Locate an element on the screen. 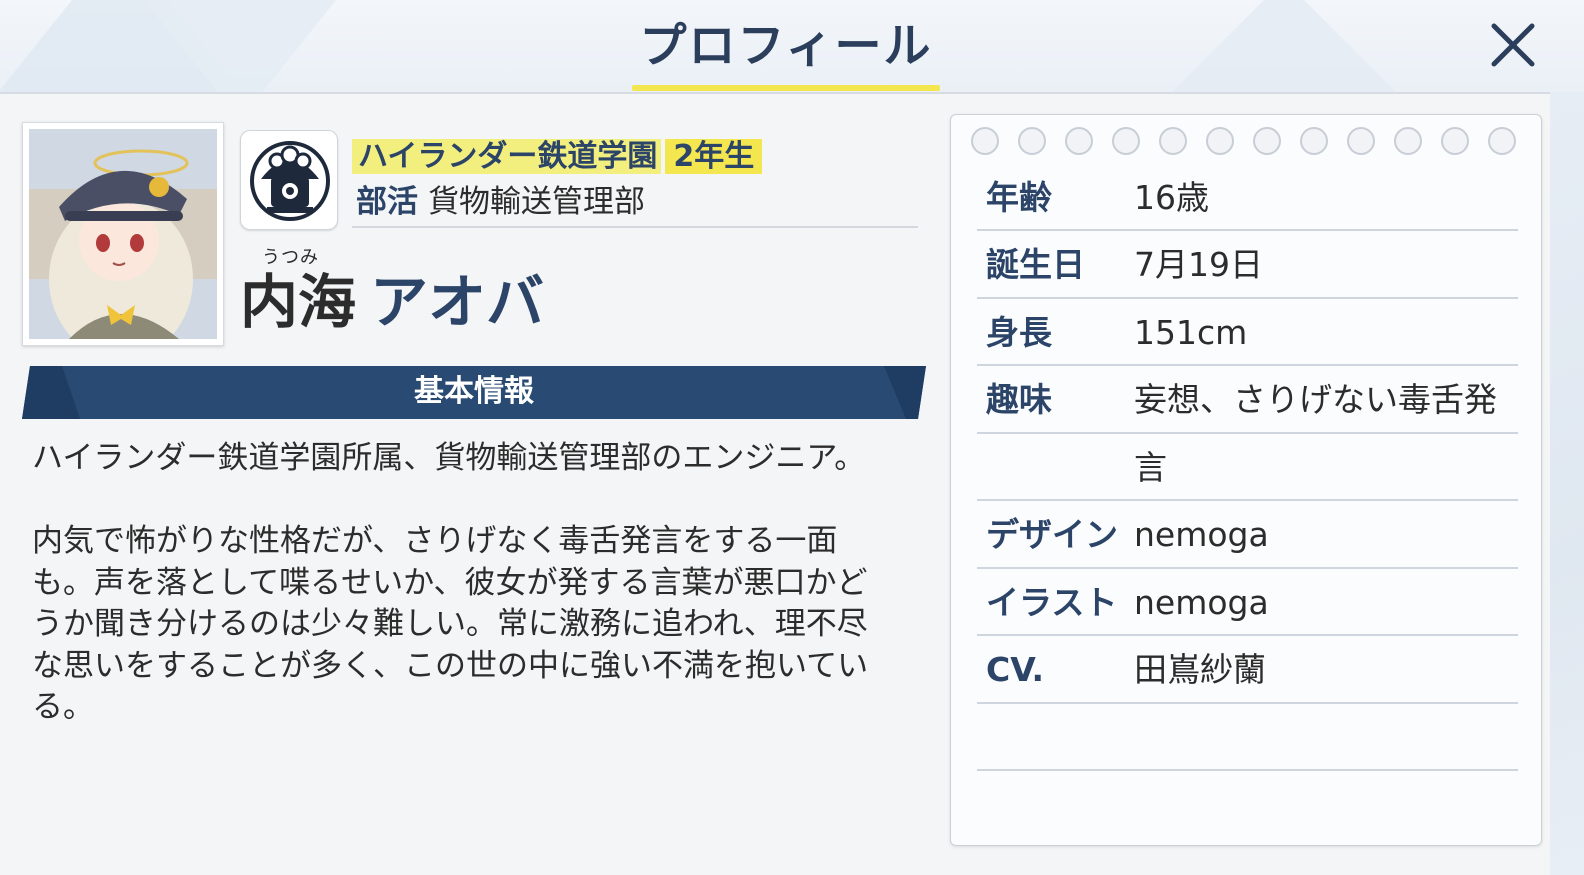  hobby-value-continued: 言 is located at coordinates (1150, 467).